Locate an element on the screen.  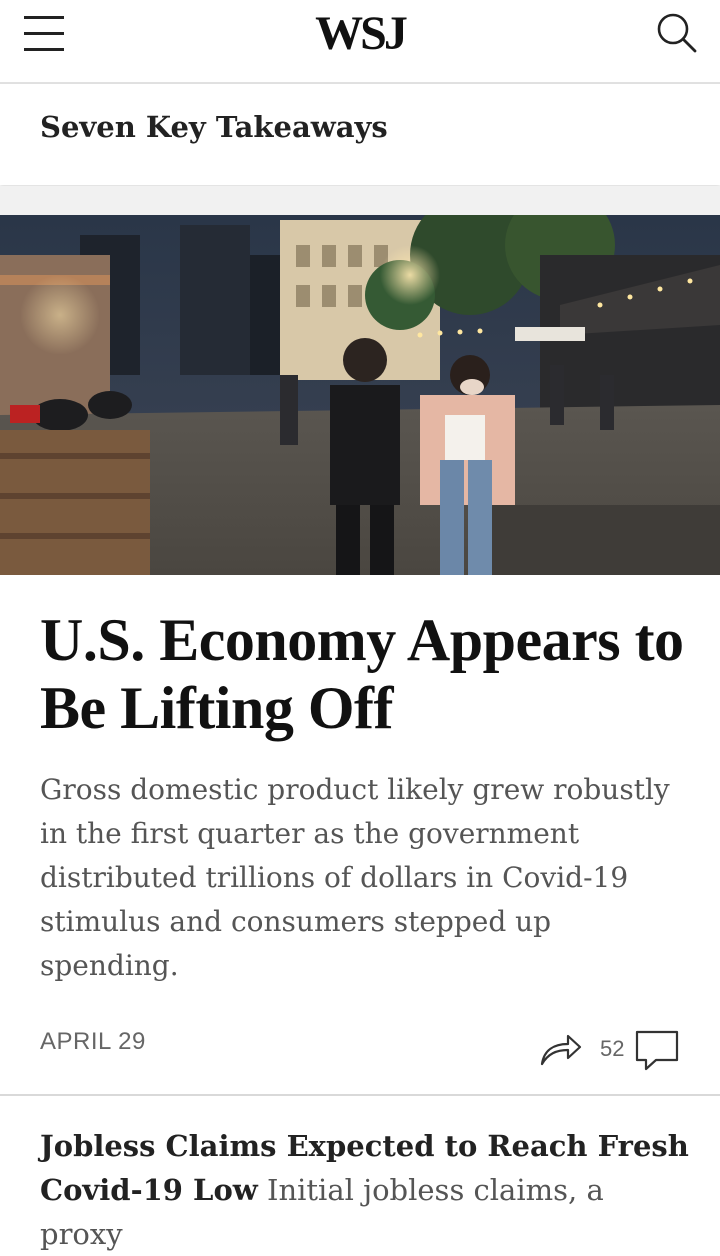
search-icon is located at coordinates (677, 33).